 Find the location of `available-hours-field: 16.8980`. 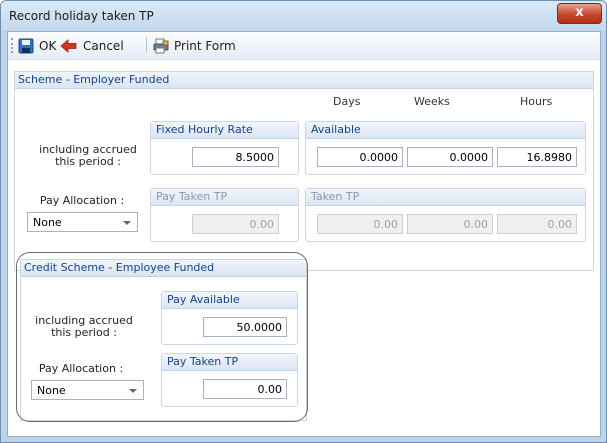

available-hours-field: 16.8980 is located at coordinates (537, 157).